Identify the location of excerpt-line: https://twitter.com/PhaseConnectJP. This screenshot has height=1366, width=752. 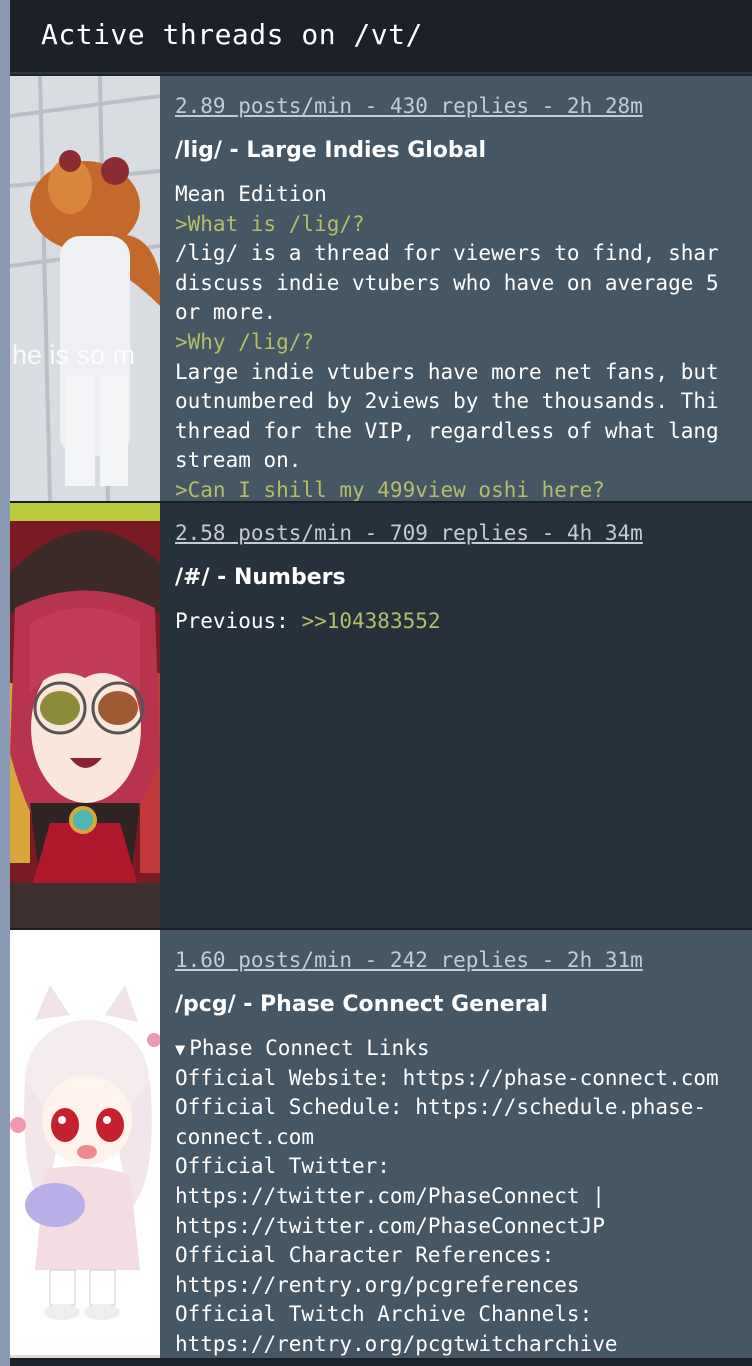
(390, 1225).